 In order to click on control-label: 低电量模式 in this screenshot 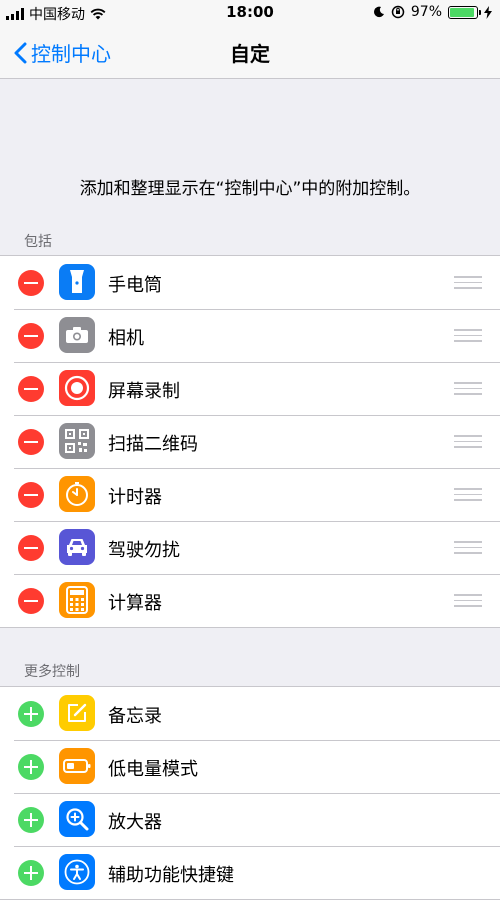, I will do `click(153, 769)`.